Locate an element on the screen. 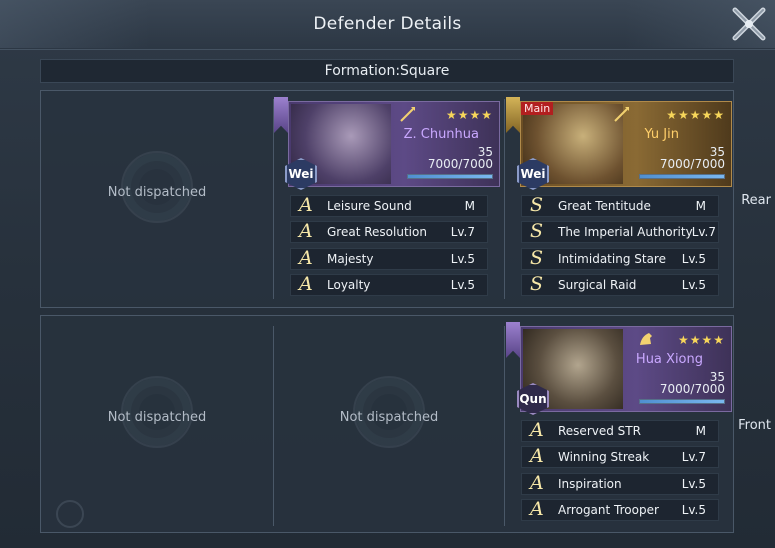 This screenshot has width=775, height=548. empty-slot-front-1: Not dispatched is located at coordinates (157, 416).